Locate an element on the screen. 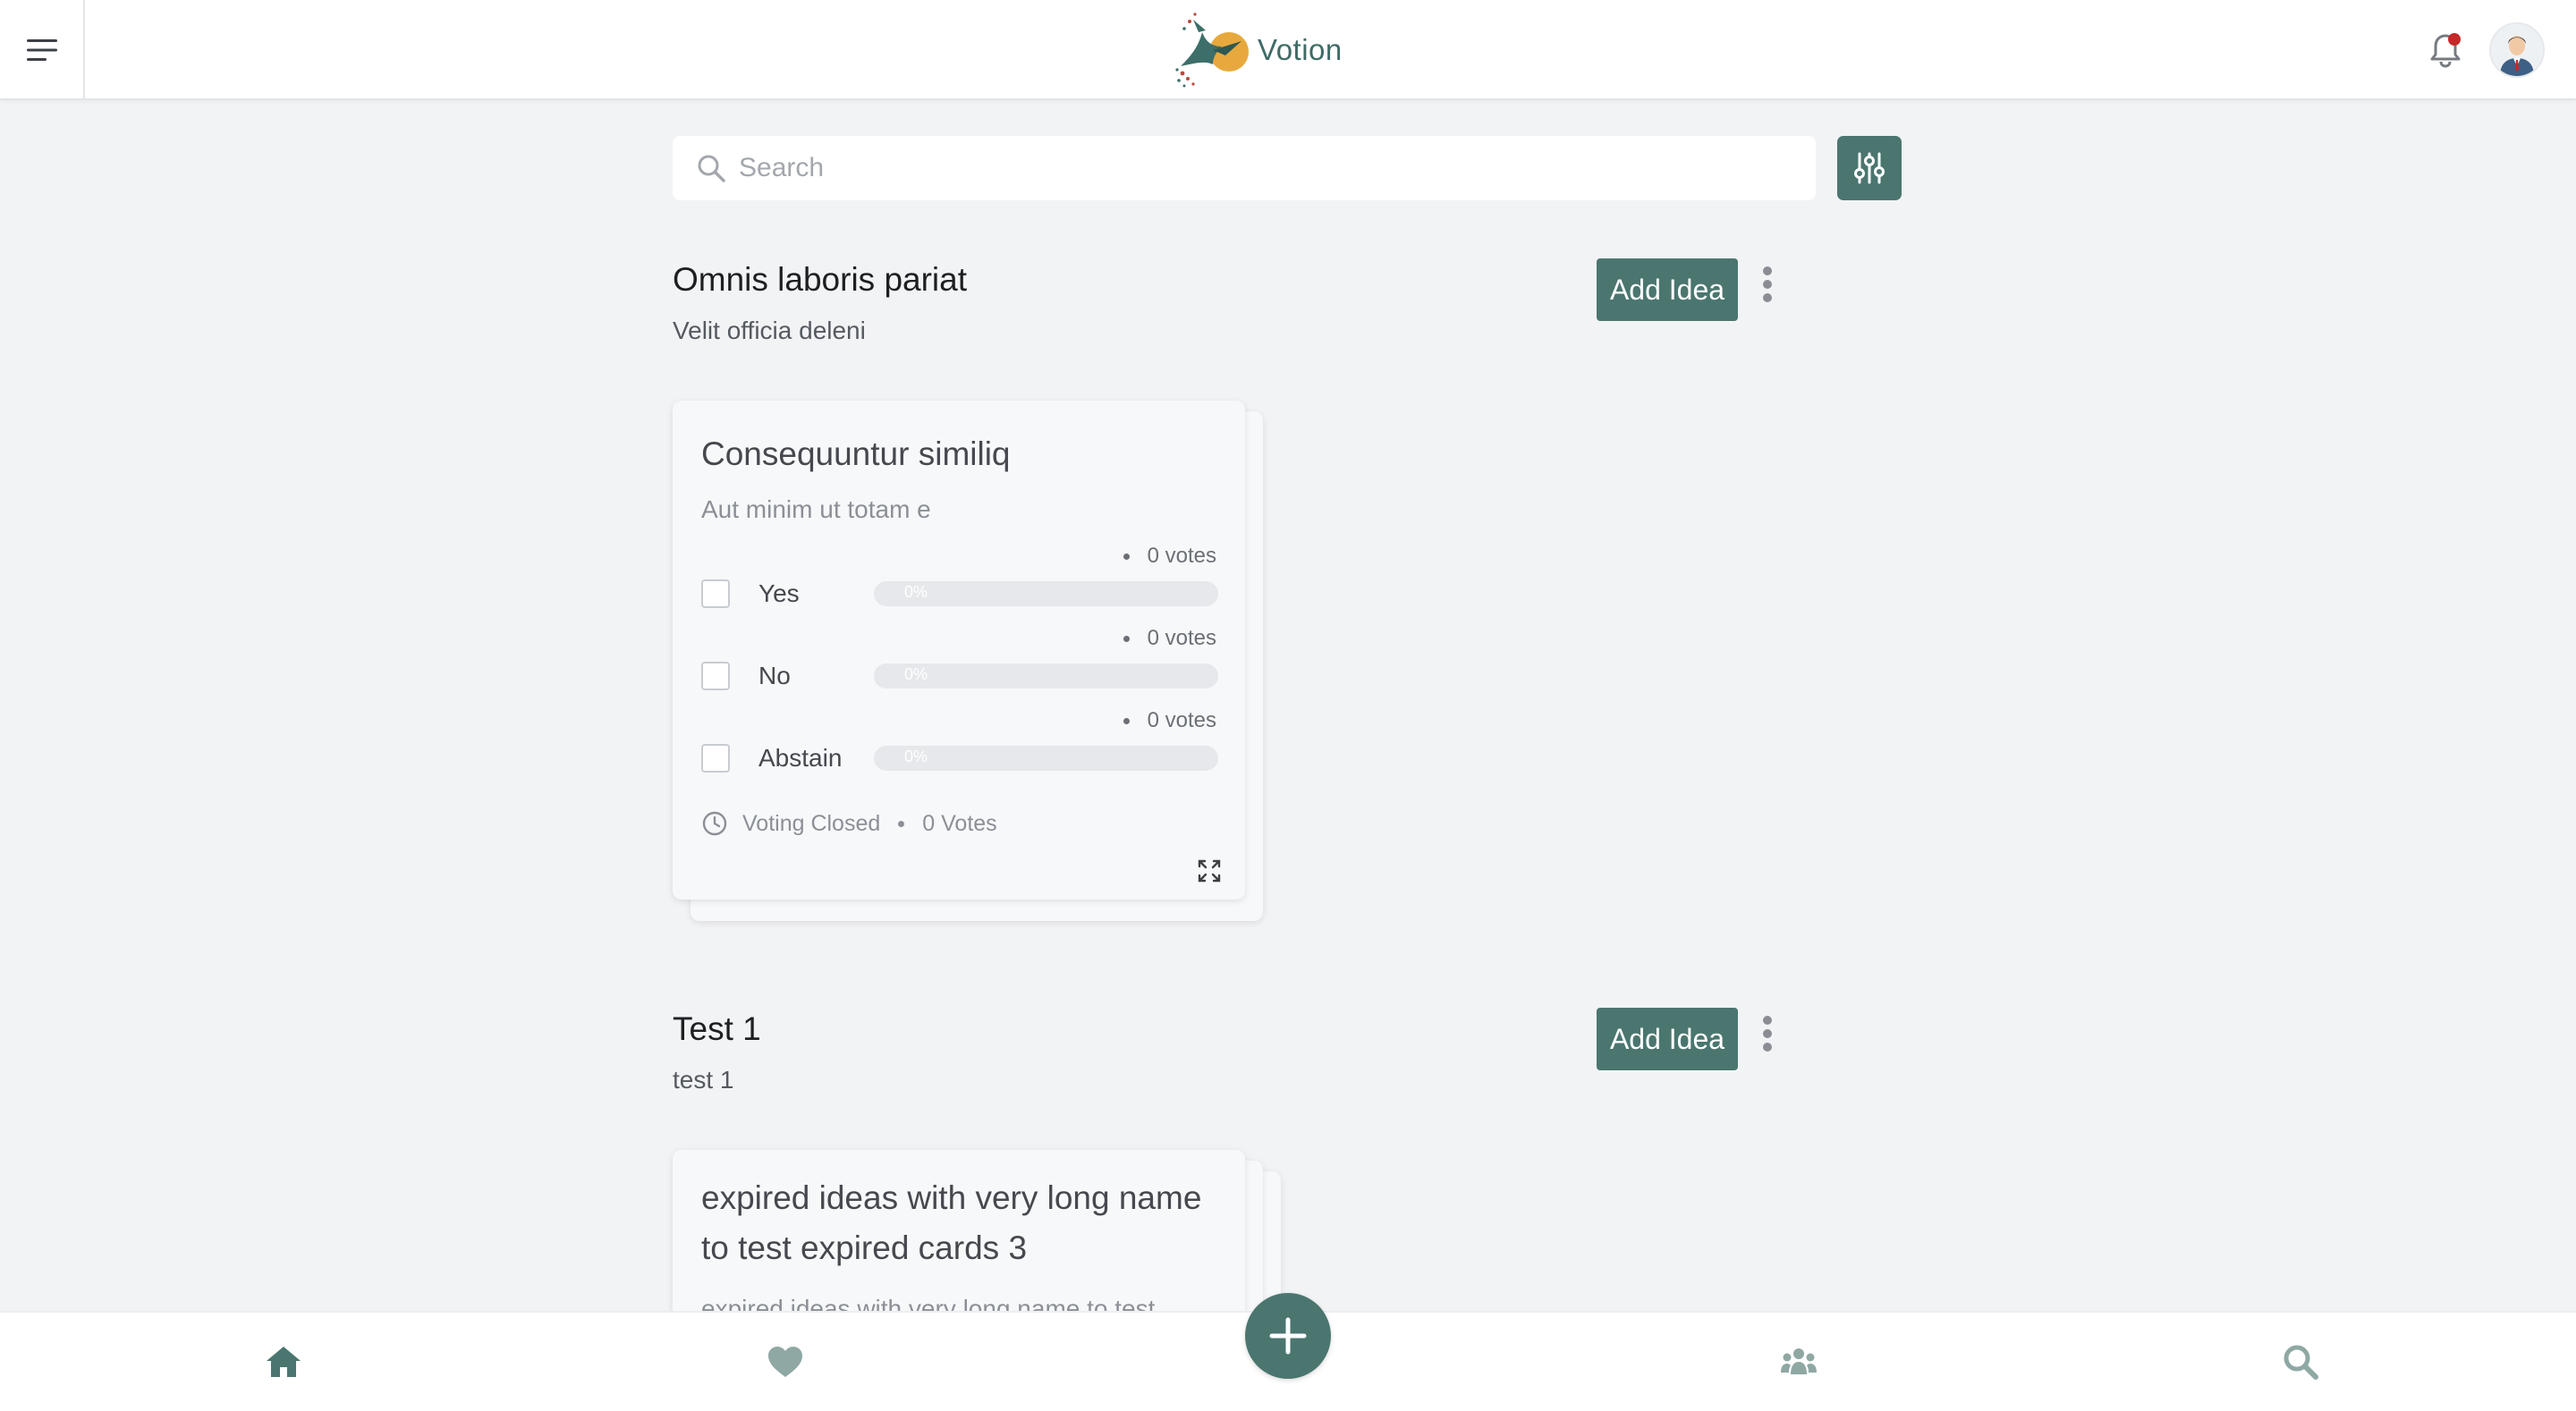  section-subtitle: Velit officia deleni is located at coordinates (769, 330).